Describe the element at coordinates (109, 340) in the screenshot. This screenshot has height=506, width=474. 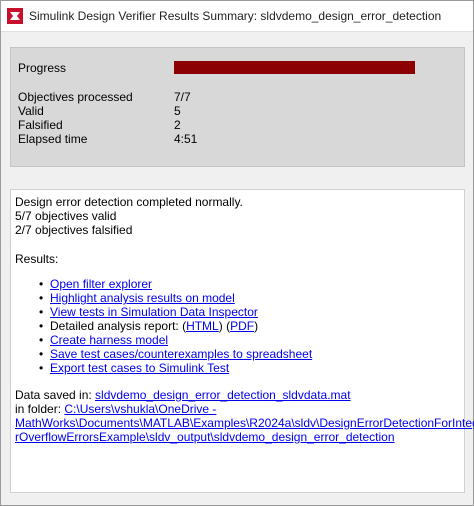
I see `create-harness-link: Create harness model` at that location.